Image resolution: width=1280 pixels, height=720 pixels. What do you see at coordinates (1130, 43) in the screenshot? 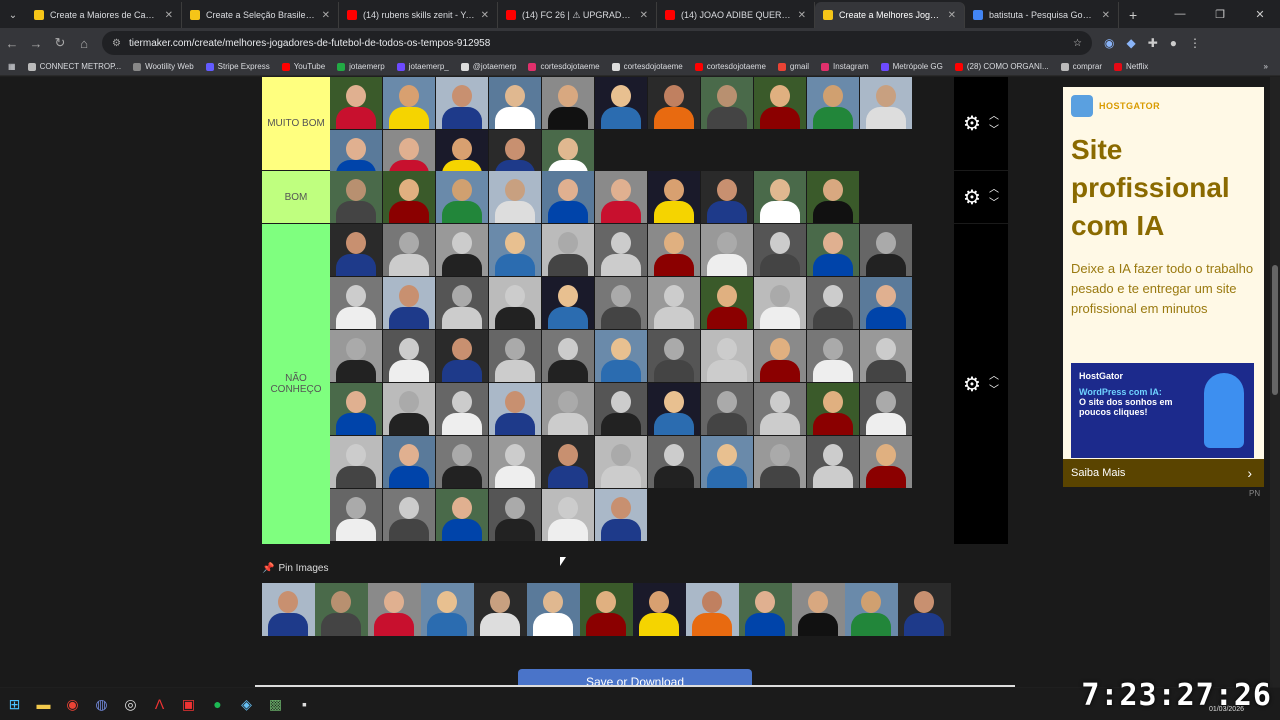
I see `extension-icon: ◆` at bounding box center [1130, 43].